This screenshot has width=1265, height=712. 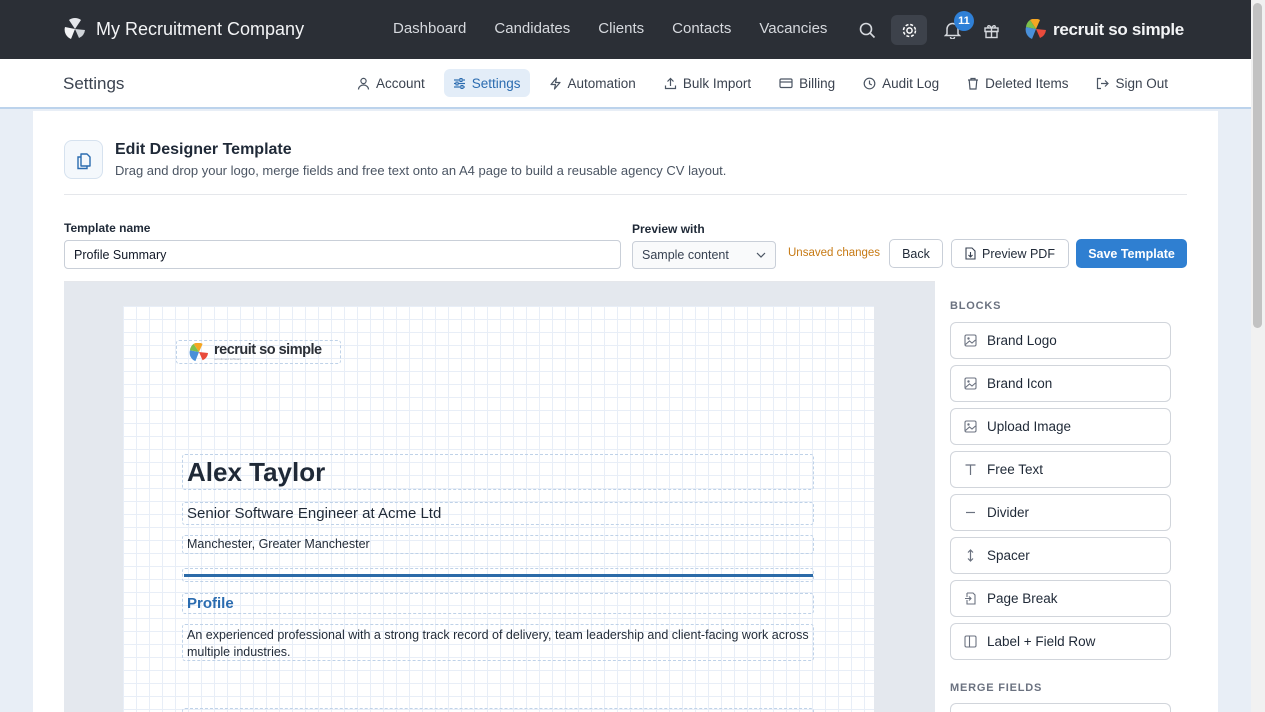 I want to click on card-icon, so click(x=786, y=83).